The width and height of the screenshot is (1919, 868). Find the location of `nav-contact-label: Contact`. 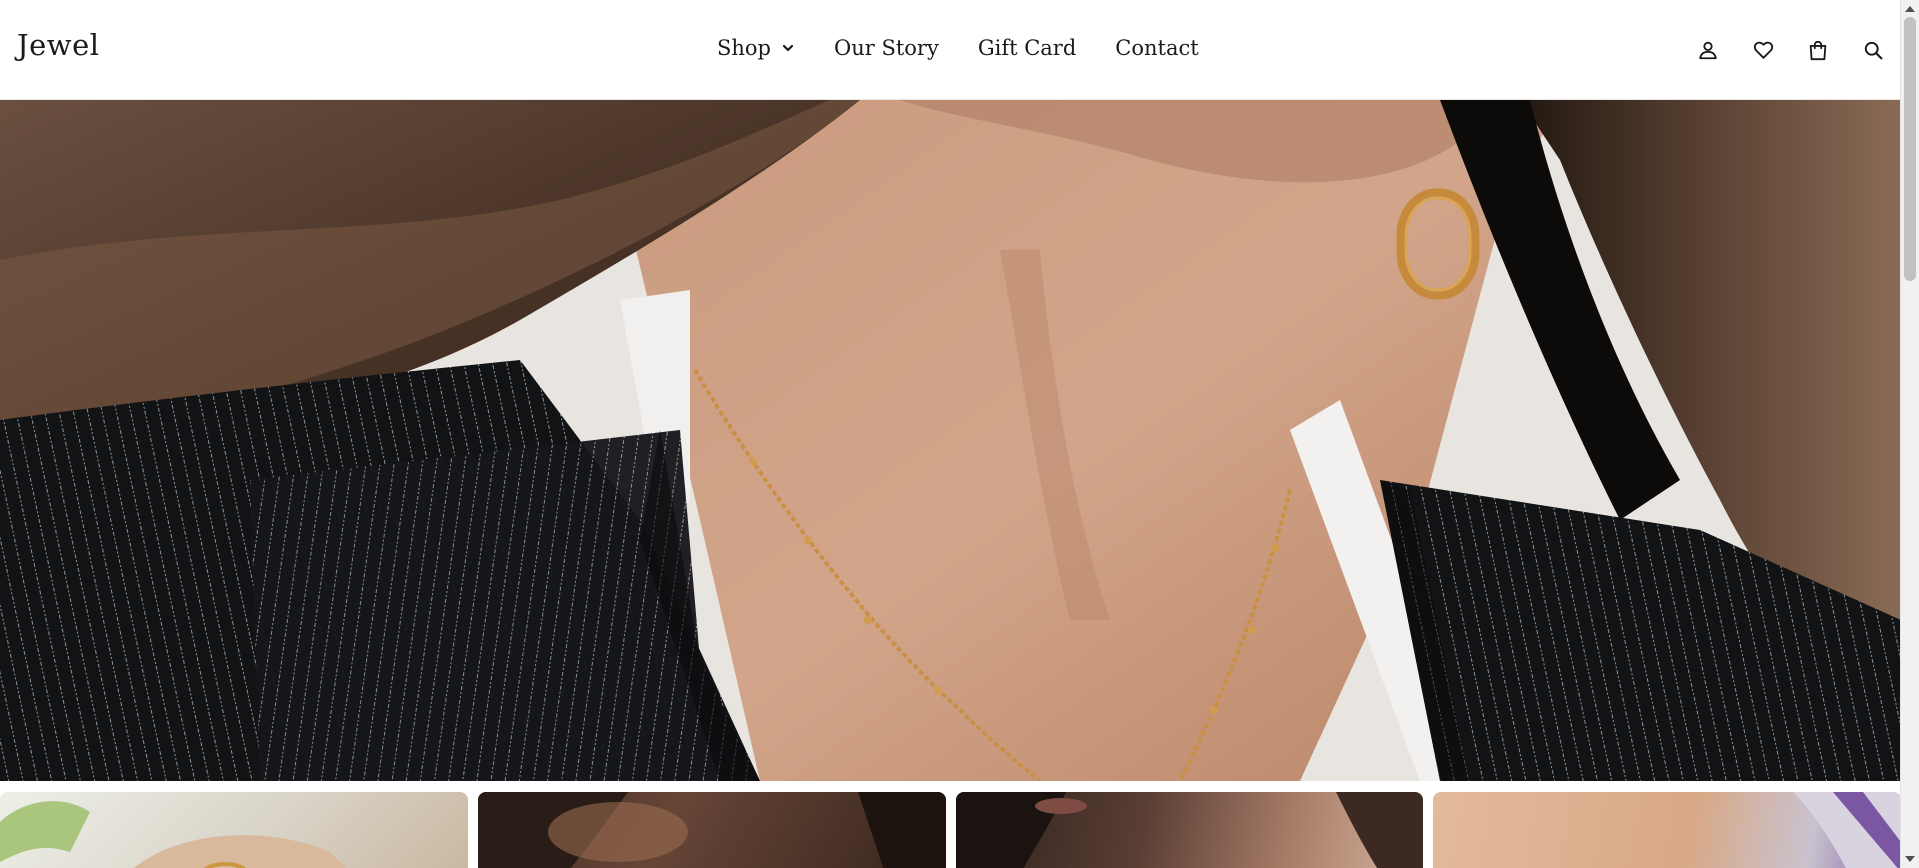

nav-contact-label: Contact is located at coordinates (1157, 48).